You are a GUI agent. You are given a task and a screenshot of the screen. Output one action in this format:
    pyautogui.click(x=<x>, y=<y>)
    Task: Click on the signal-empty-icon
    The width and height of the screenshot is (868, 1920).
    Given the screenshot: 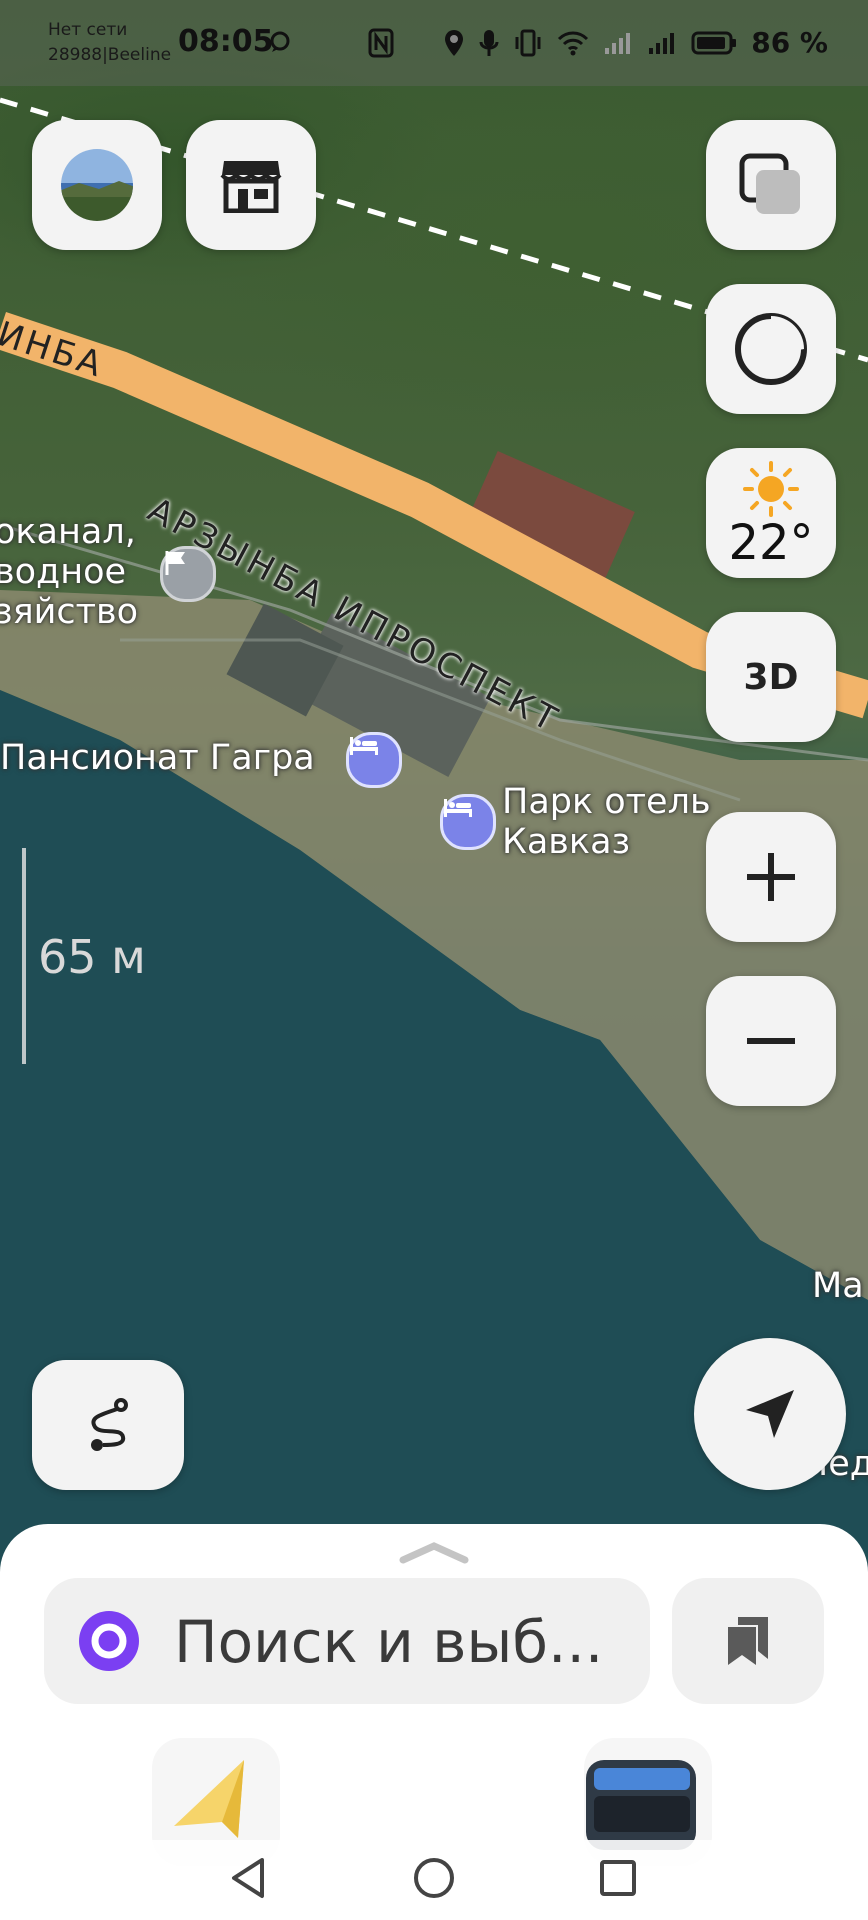 What is the action you would take?
    pyautogui.click(x=618, y=43)
    